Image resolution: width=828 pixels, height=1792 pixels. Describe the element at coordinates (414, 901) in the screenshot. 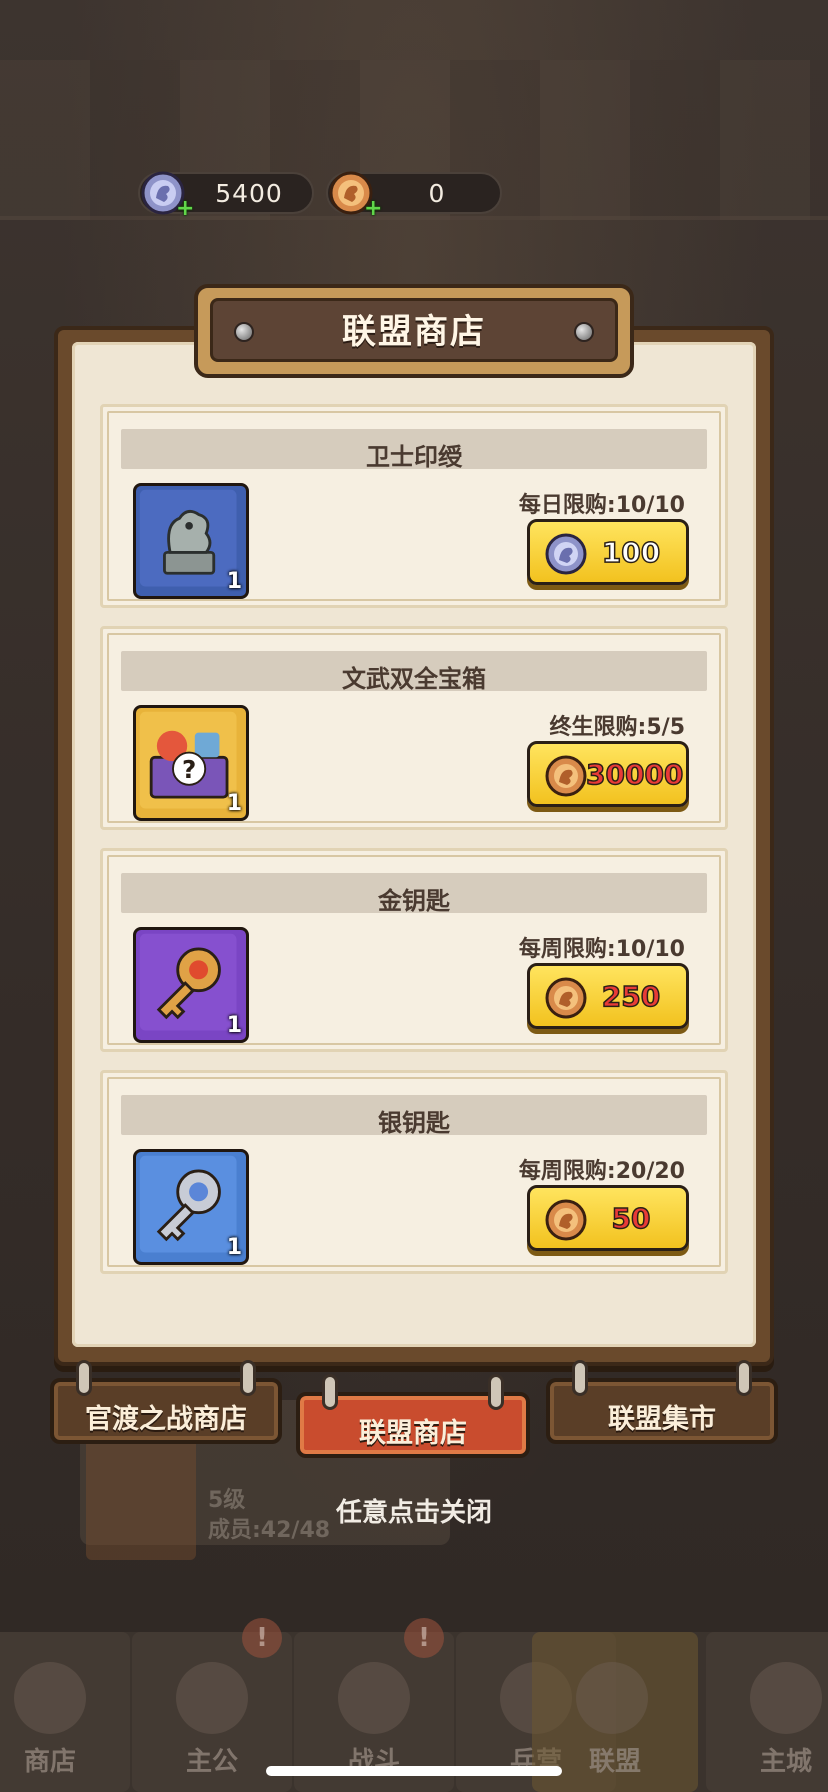

I see `item-name: 金钥匙` at that location.